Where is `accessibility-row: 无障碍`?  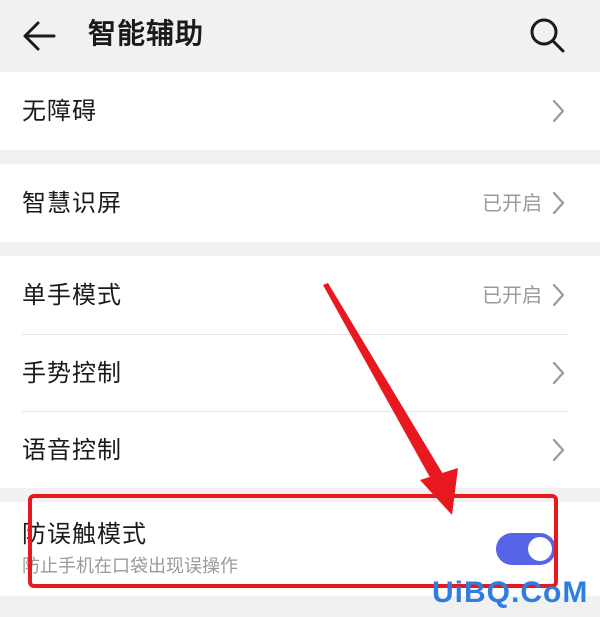
accessibility-row: 无障碍 is located at coordinates (300, 111).